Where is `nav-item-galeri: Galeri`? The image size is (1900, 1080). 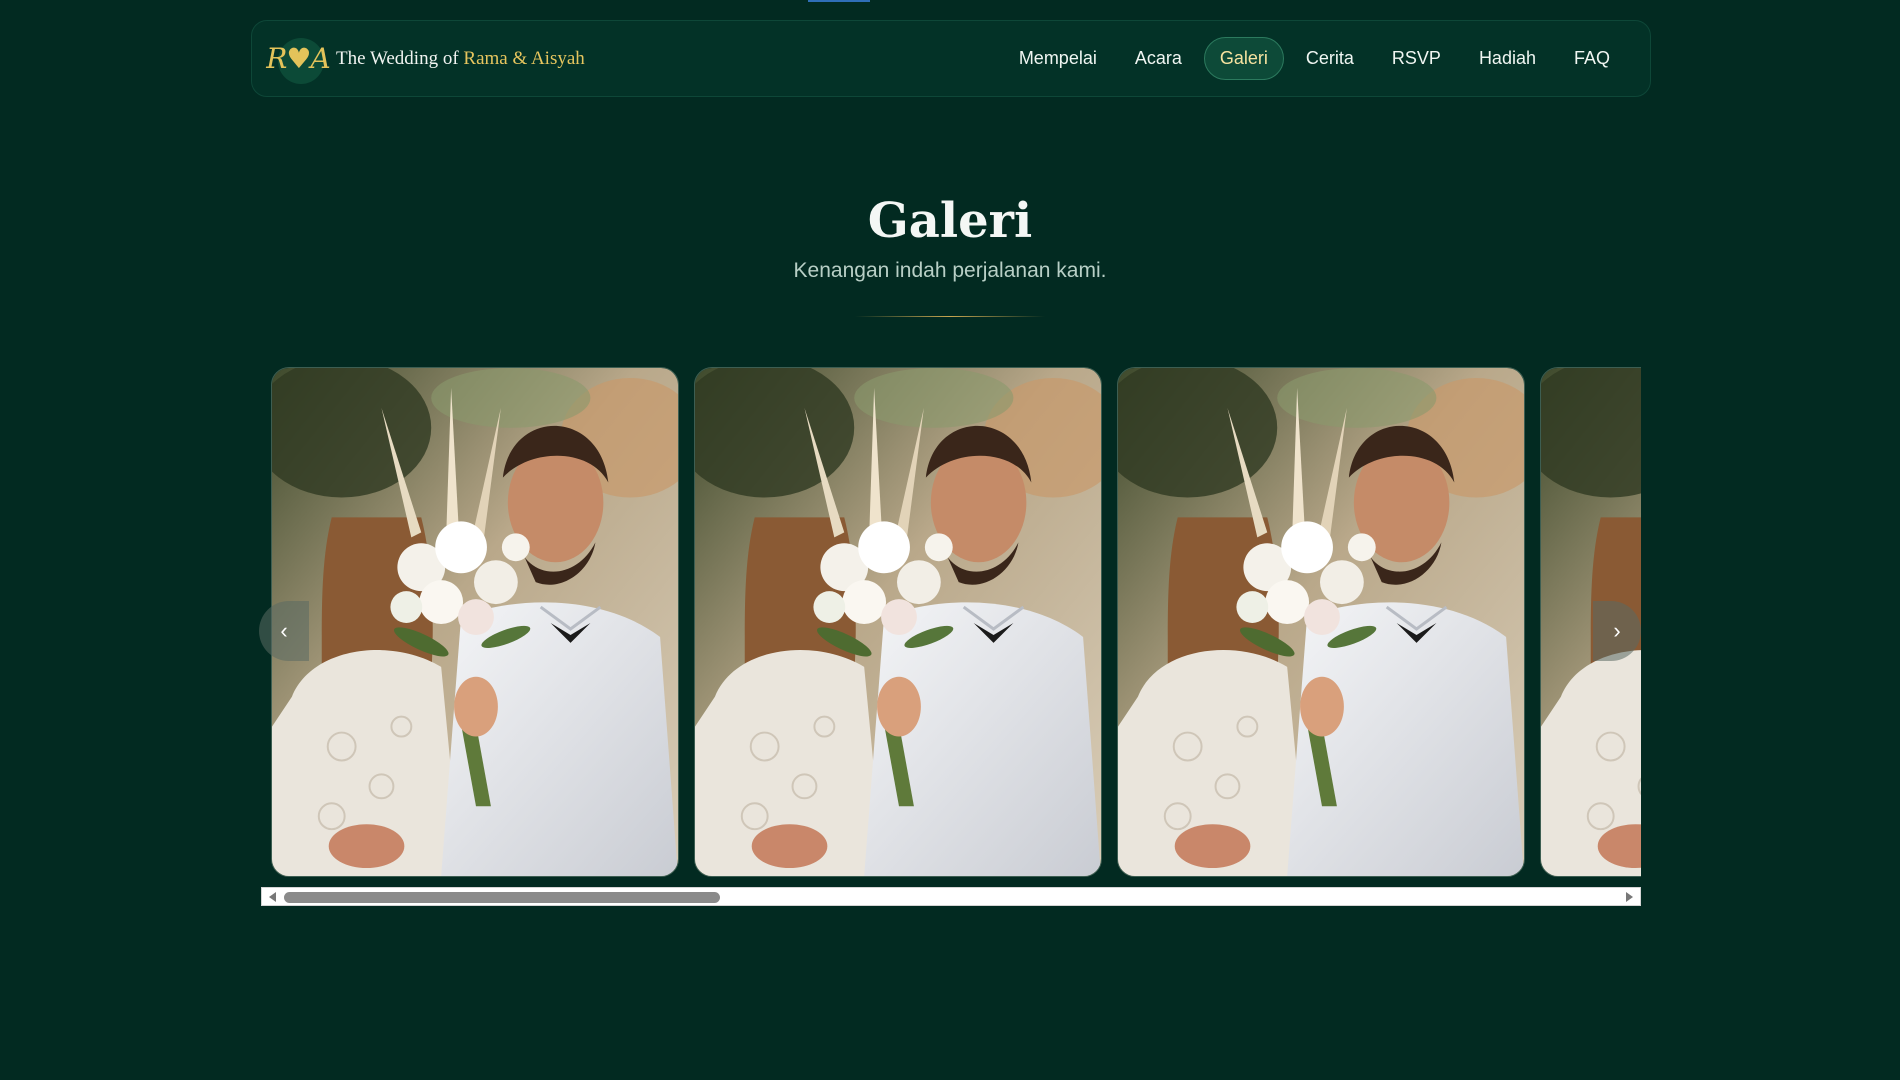
nav-item-galeri: Galeri is located at coordinates (1243, 58).